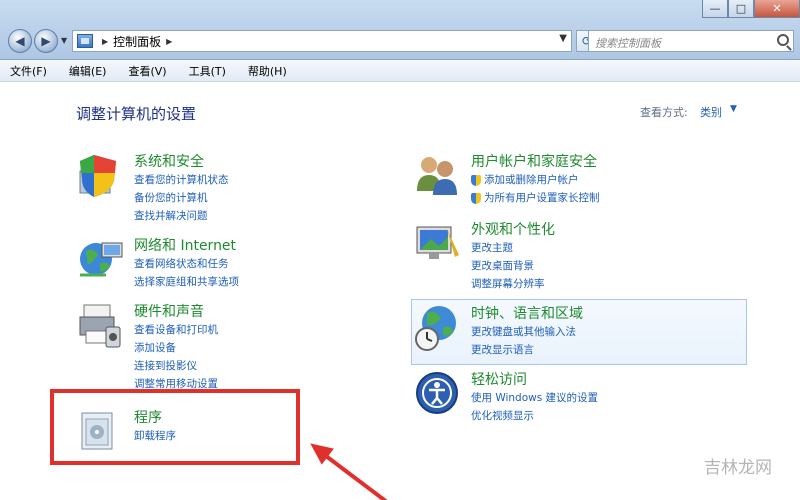 The image size is (800, 500). Describe the element at coordinates (438, 394) in the screenshot. I see `ease-of-access-icon` at that location.